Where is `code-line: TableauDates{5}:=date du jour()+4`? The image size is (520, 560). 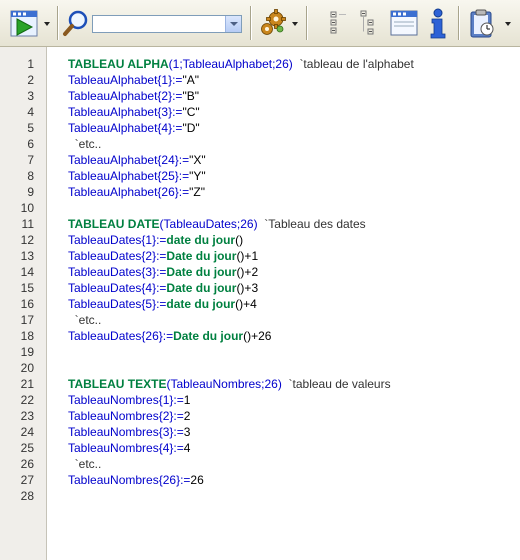
code-line: TableauDates{5}:=date du jour()+4 is located at coordinates (162, 304).